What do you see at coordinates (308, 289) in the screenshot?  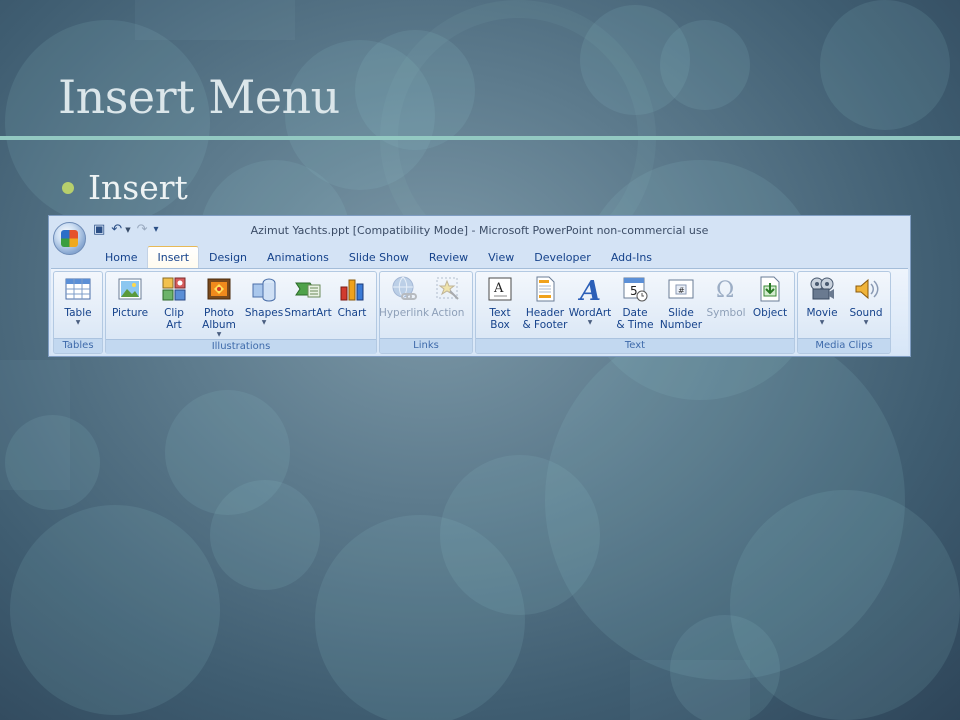 I see `smartart-icon` at bounding box center [308, 289].